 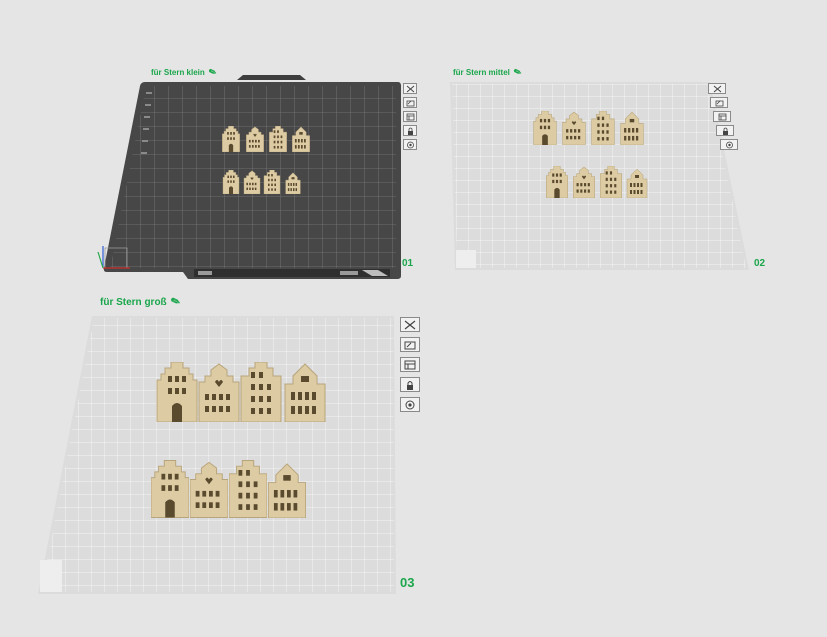 I want to click on plate-3-toolbar, so click(x=410, y=364).